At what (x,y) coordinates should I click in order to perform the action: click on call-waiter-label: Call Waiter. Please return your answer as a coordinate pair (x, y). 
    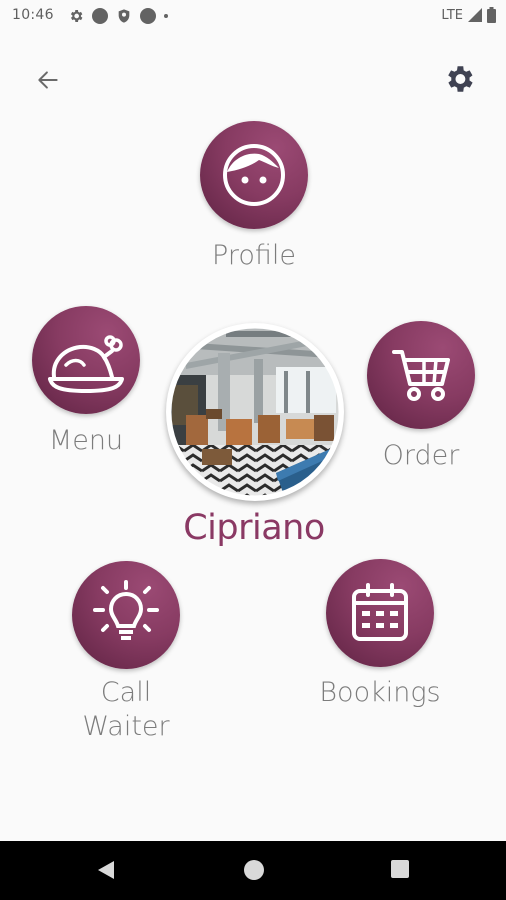
    Looking at the image, I should click on (126, 710).